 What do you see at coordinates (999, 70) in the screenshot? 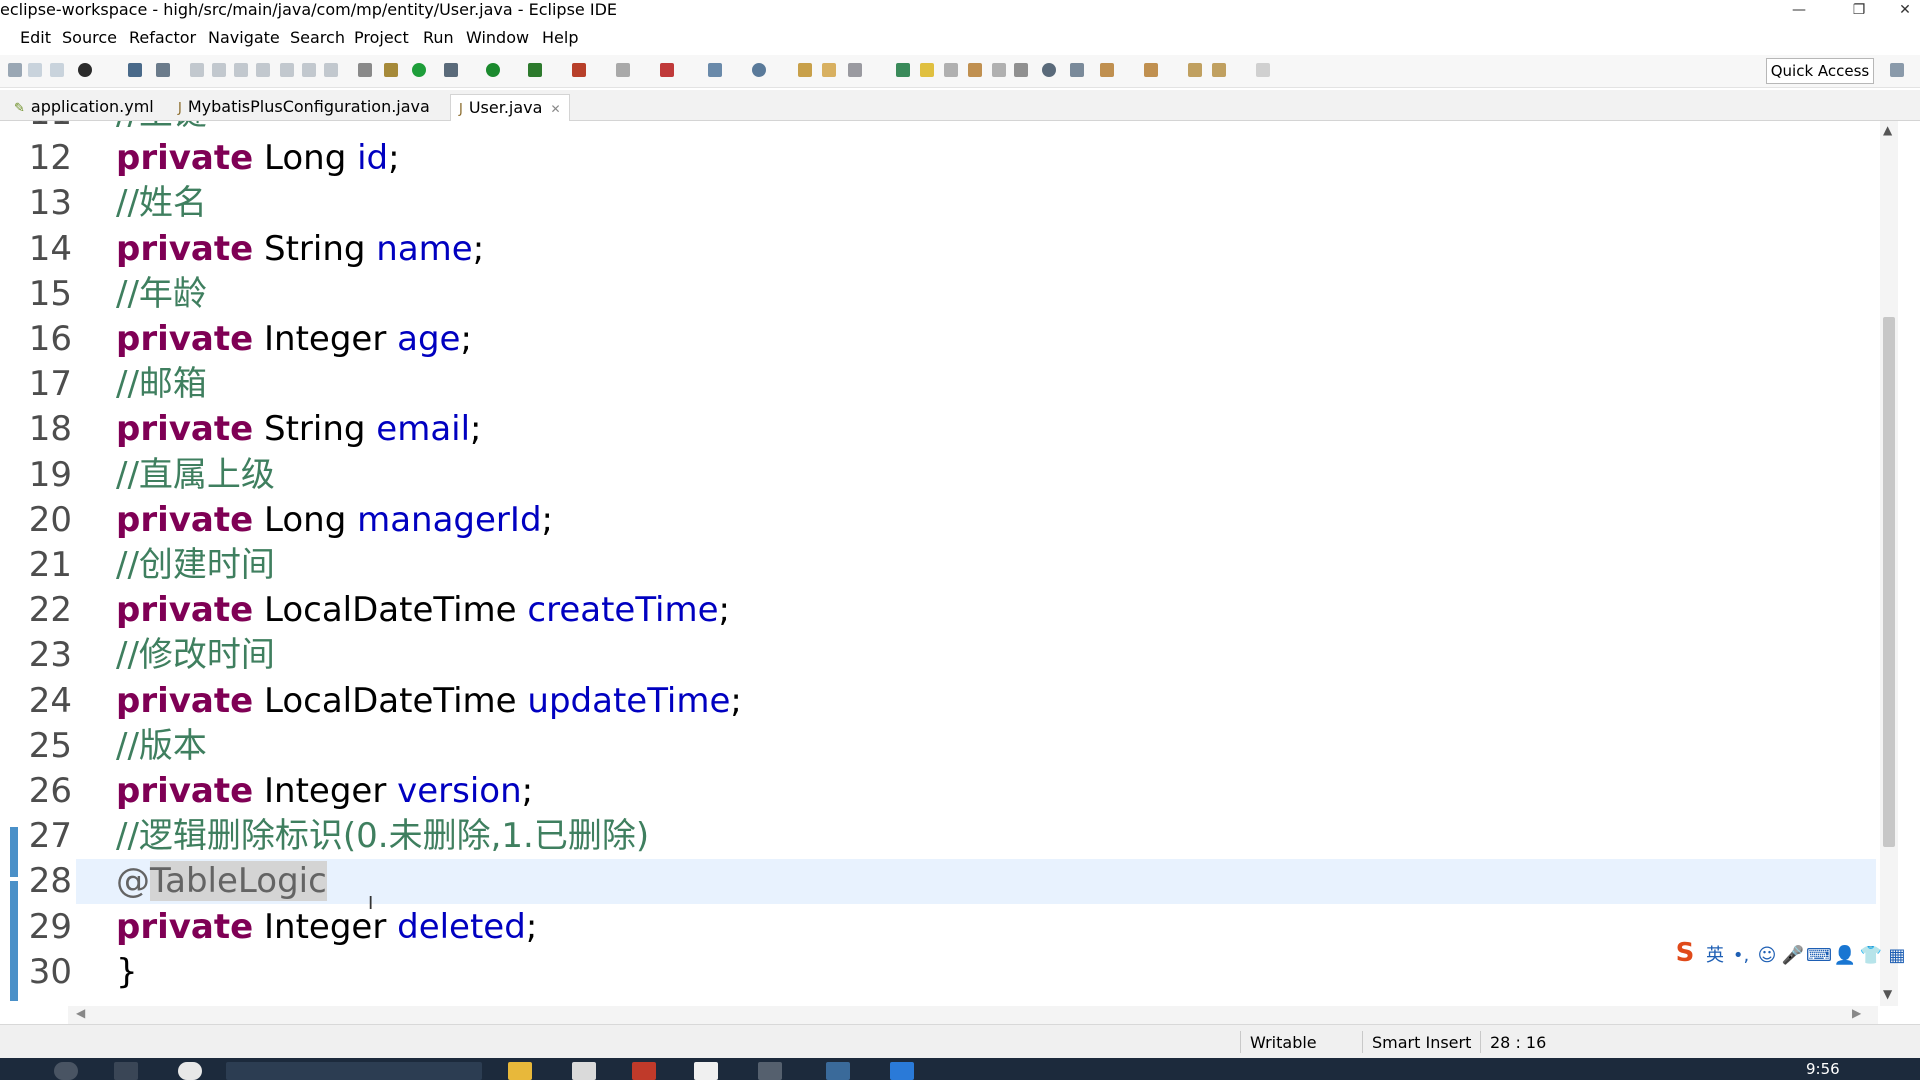
I see `toggle-breadcrumb-icon` at bounding box center [999, 70].